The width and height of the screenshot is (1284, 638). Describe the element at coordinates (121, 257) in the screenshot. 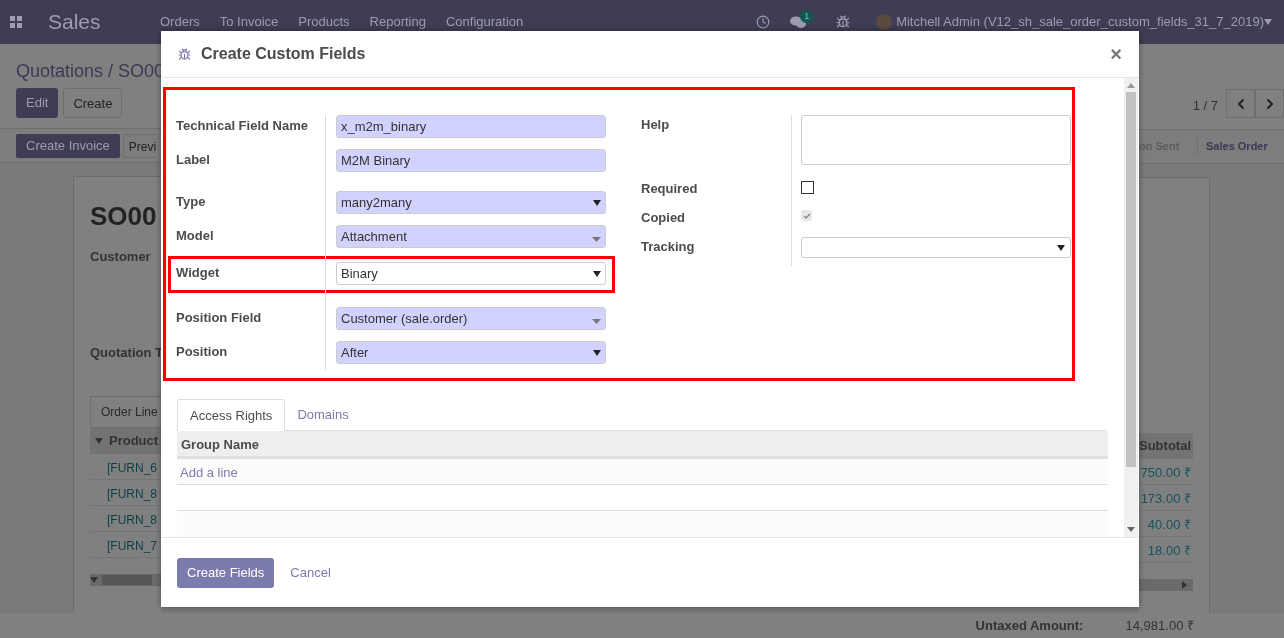

I see `field-label: Customer` at that location.